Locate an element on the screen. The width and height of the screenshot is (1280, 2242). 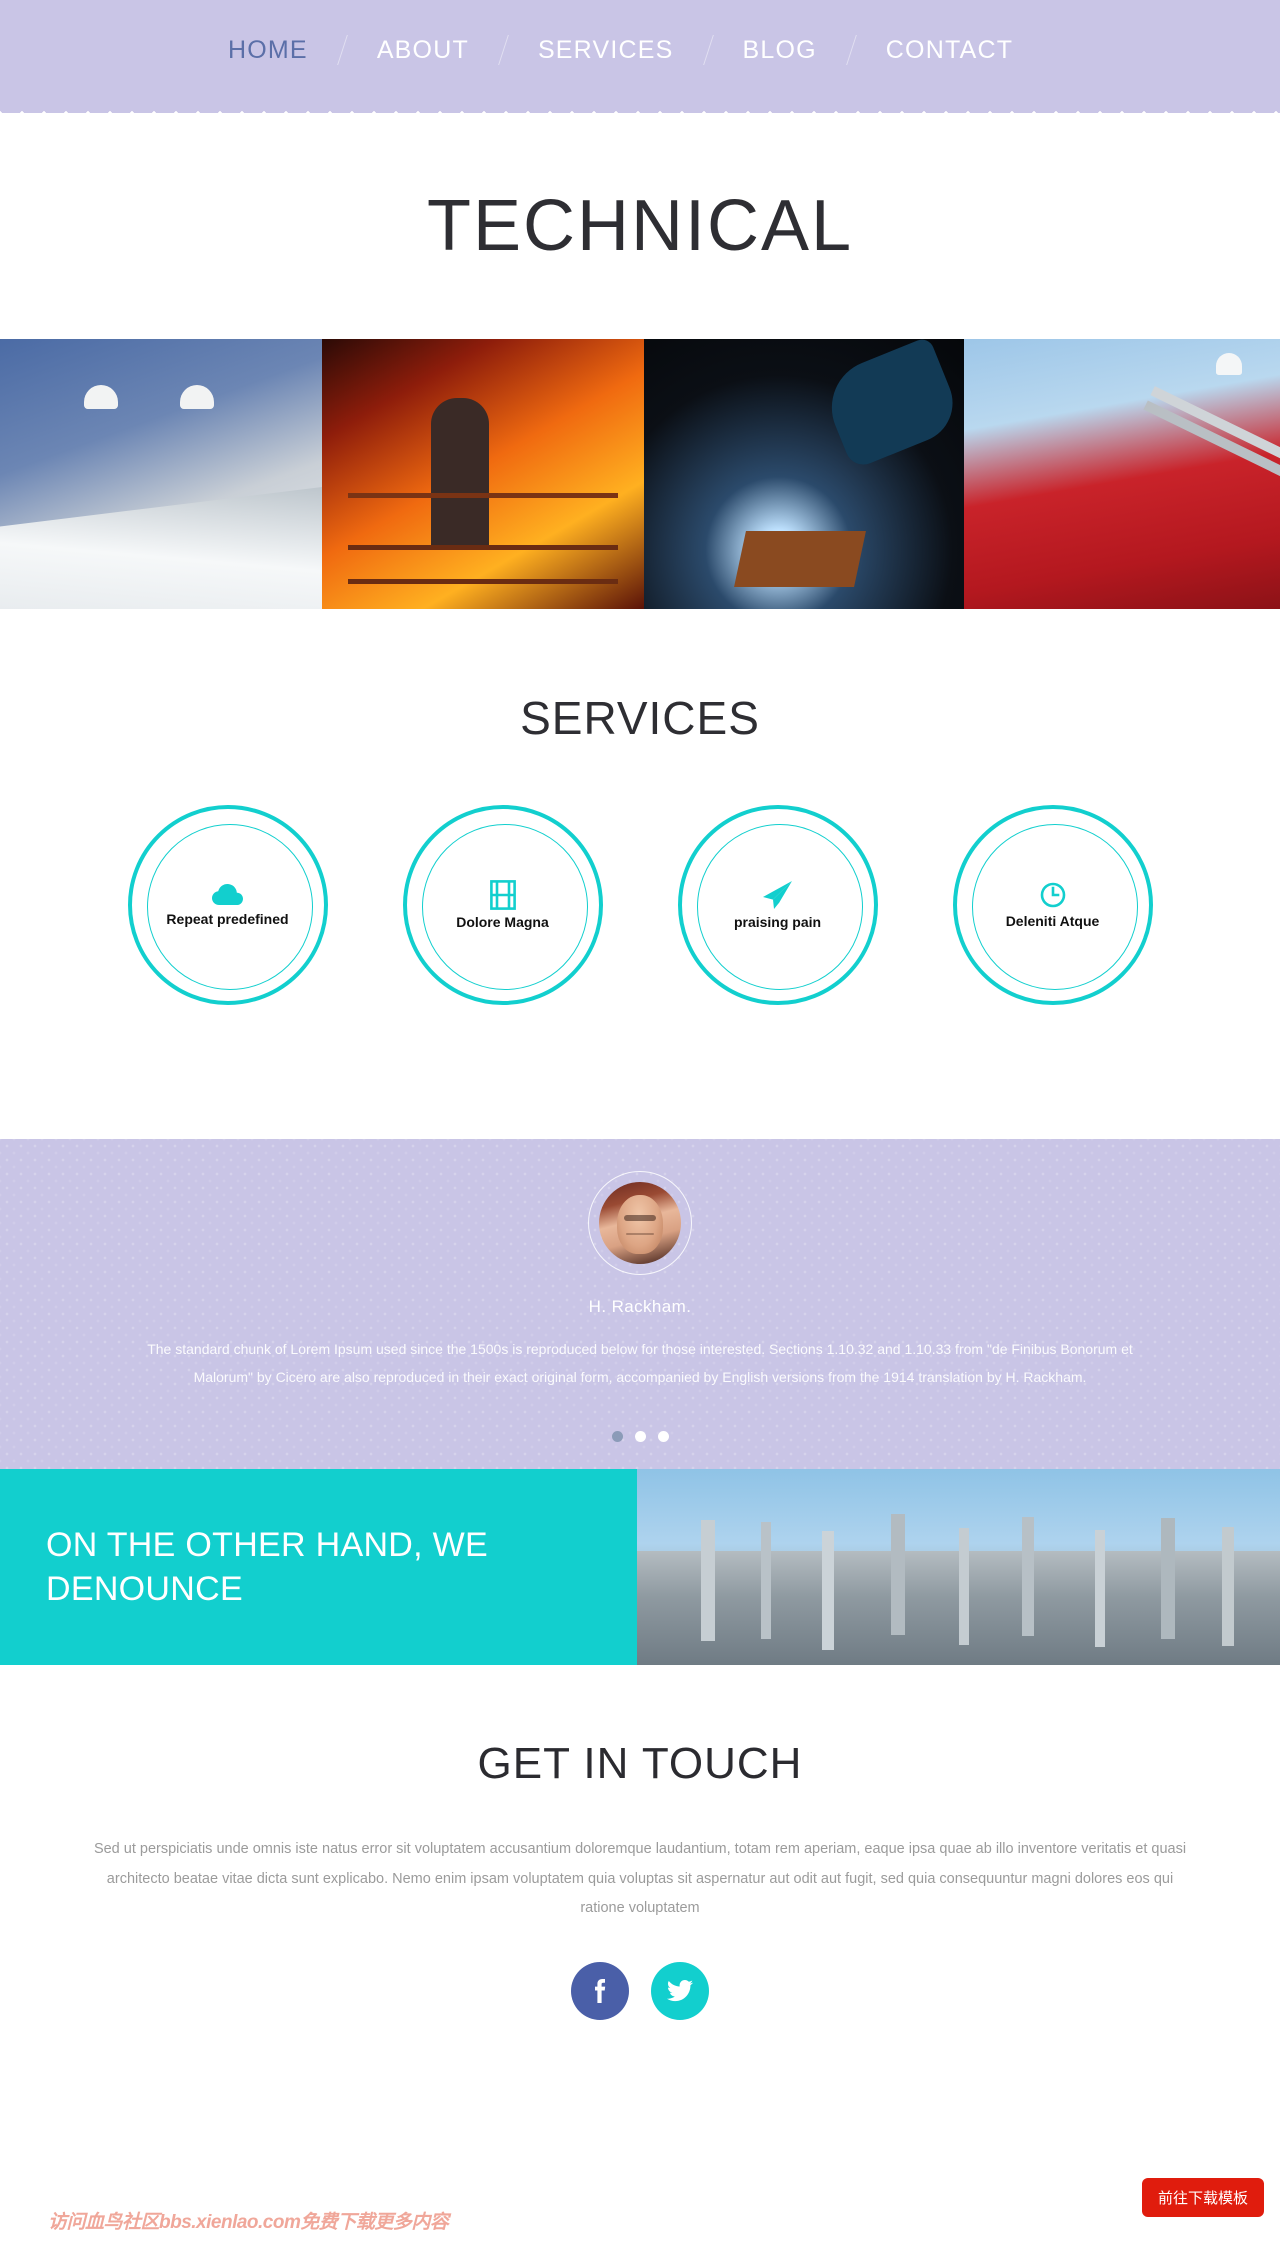
page-title: TECHNICAL is located at coordinates (640, 226).